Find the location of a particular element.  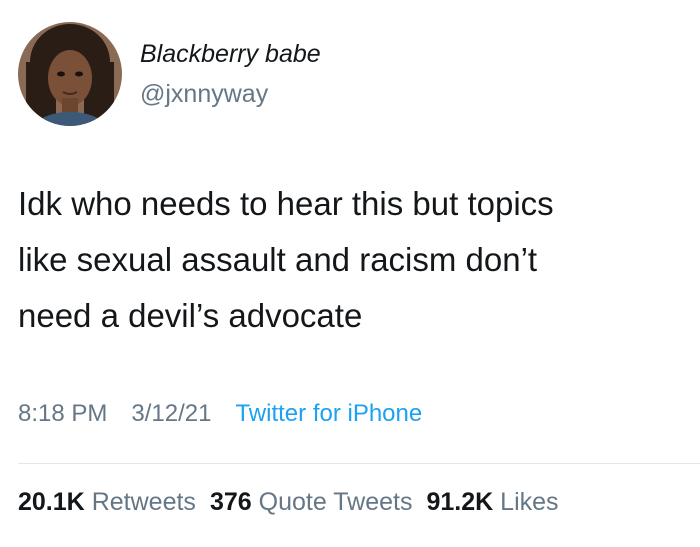

retweets-count: 20.1K is located at coordinates (51, 502).